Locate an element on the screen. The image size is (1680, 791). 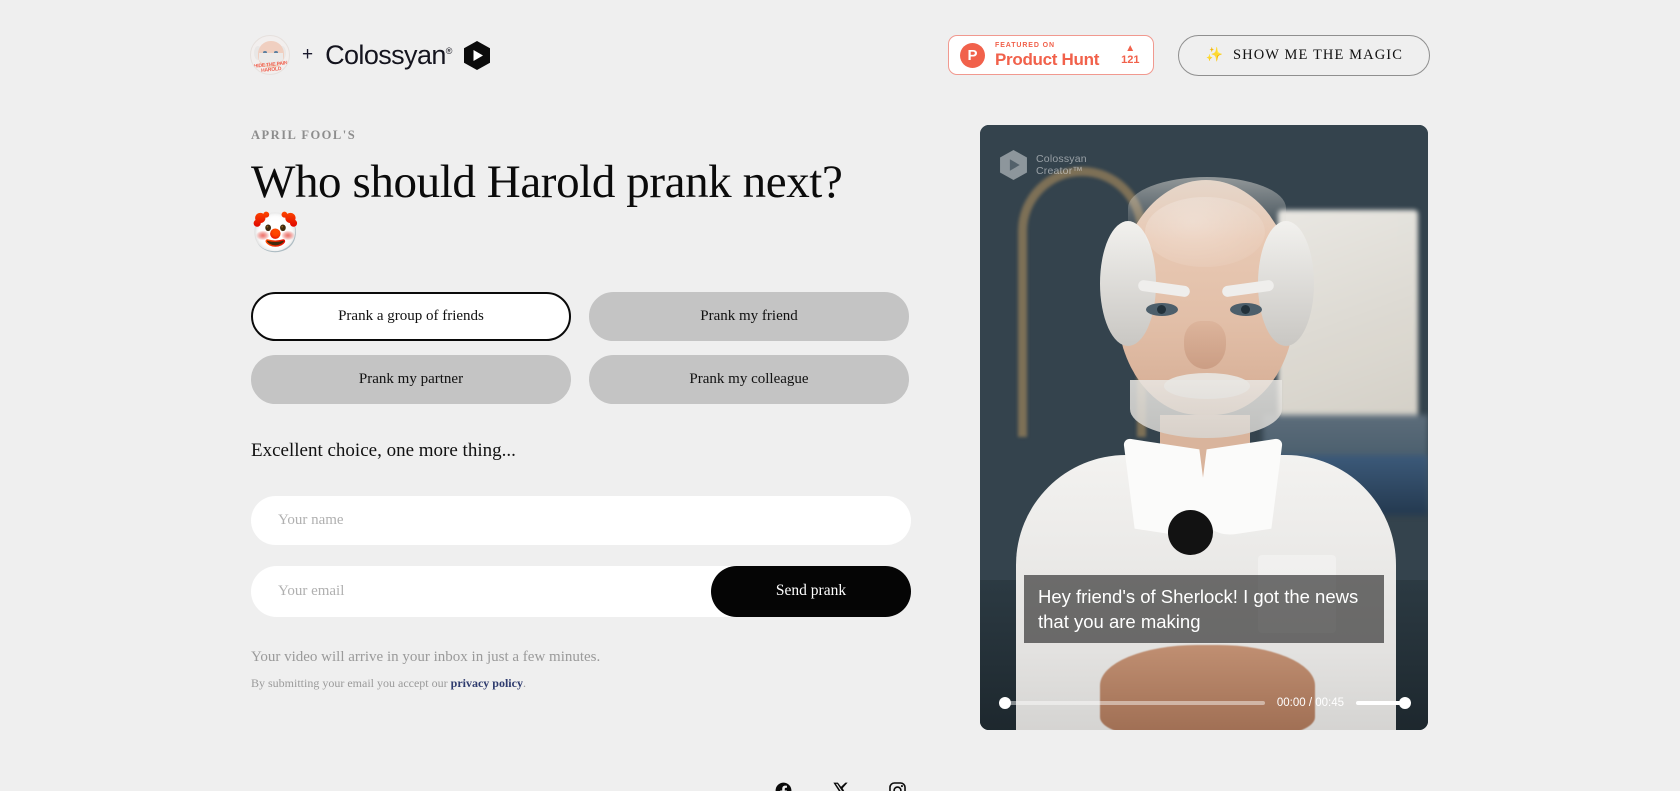
show-me-the-magic-label: SHOW ME THE MAGIC is located at coordinates (1317, 54).